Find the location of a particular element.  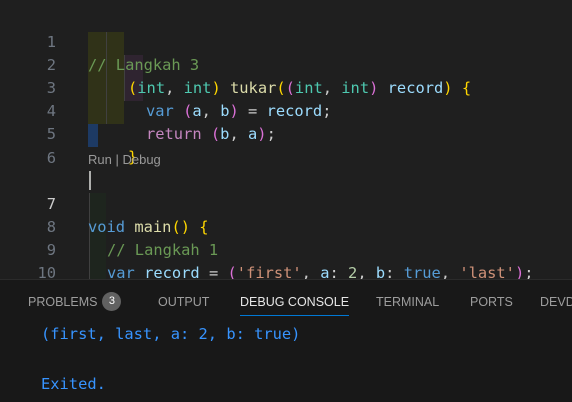

code-line-11: 11 is located at coordinates (286, 271).